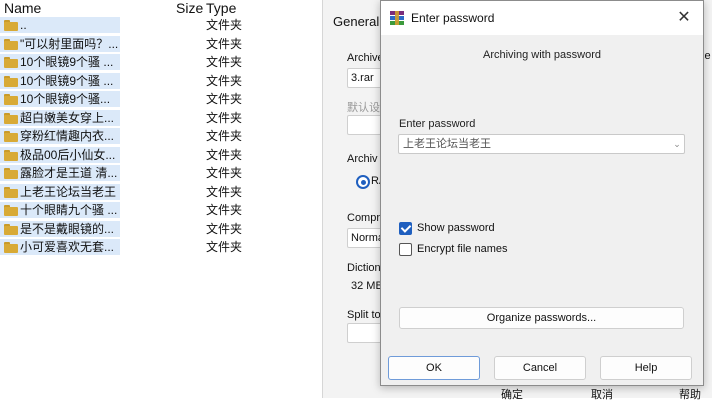  What do you see at coordinates (405, 249) in the screenshot?
I see `checkbox-unchecked-icon` at bounding box center [405, 249].